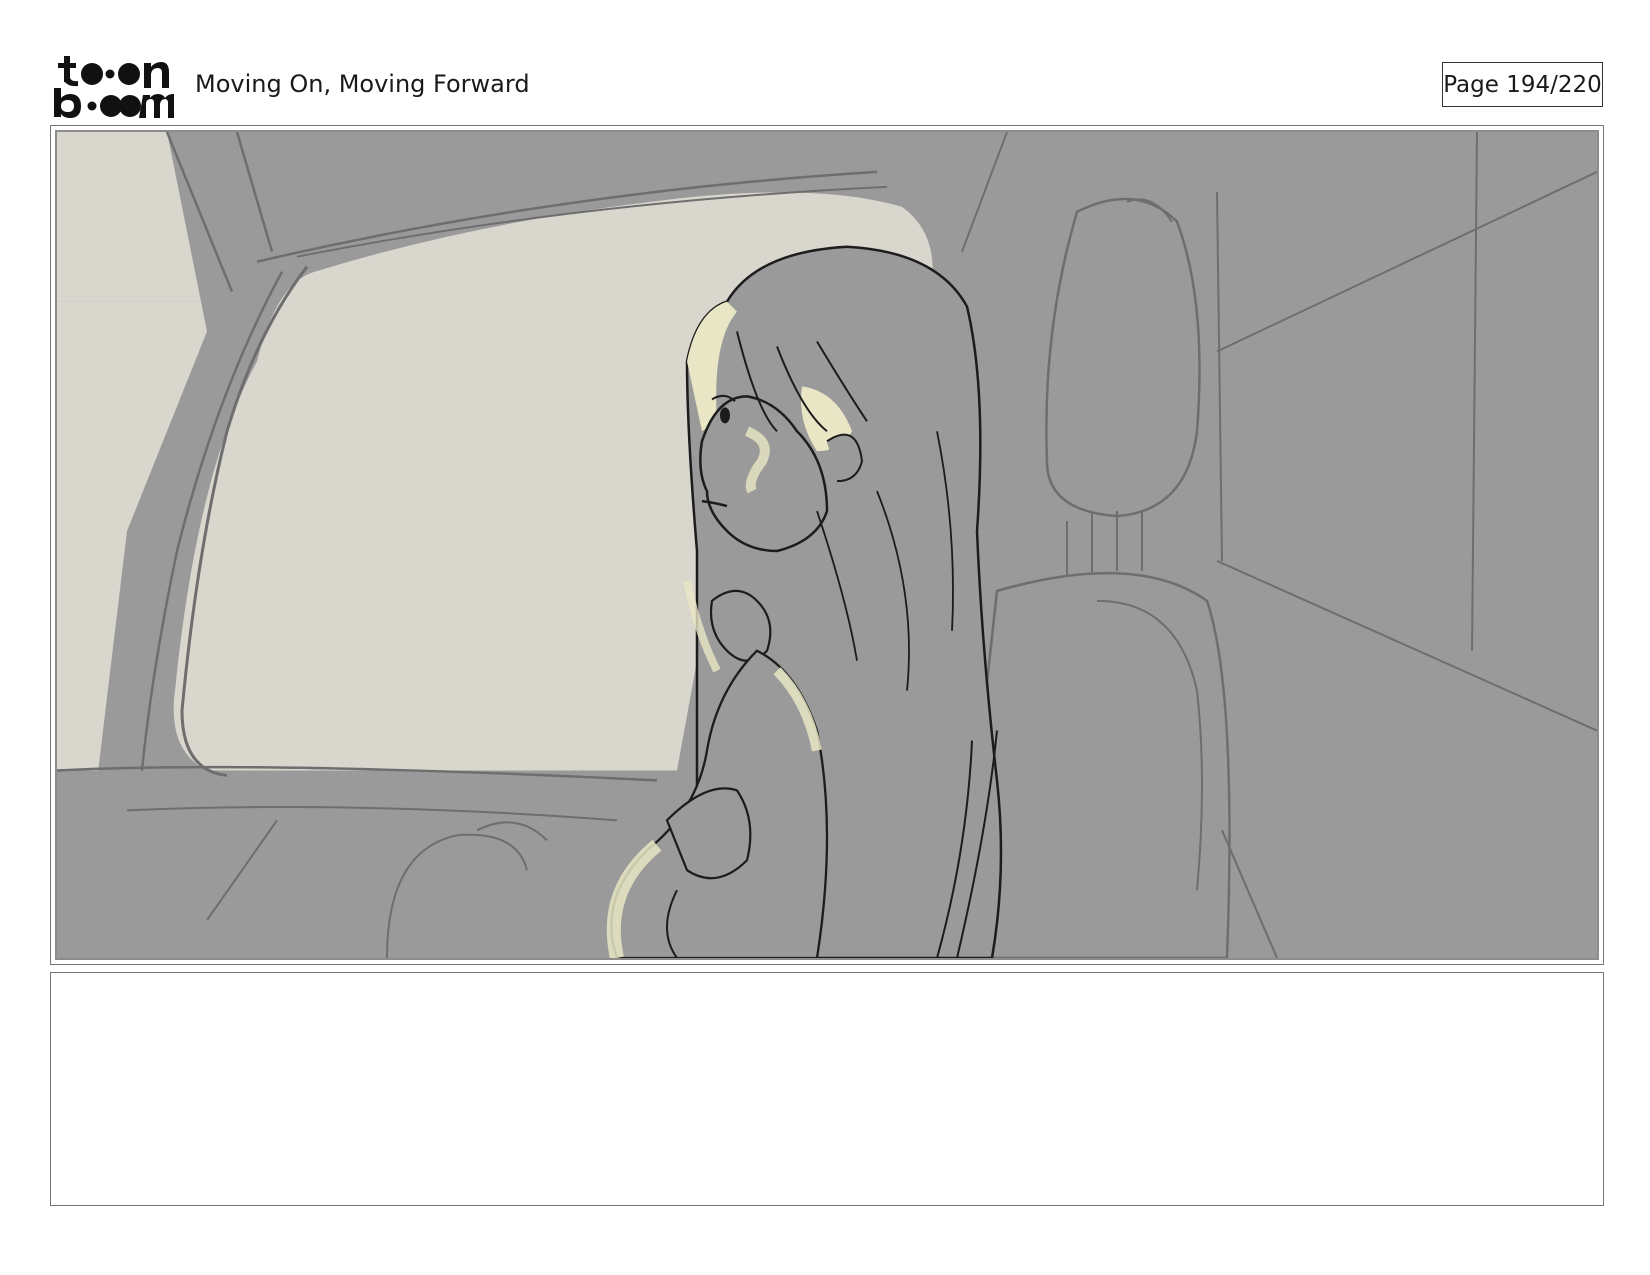 This screenshot has width=1650, height=1275. I want to click on project-title: Moving On, Moving Forward, so click(362, 84).